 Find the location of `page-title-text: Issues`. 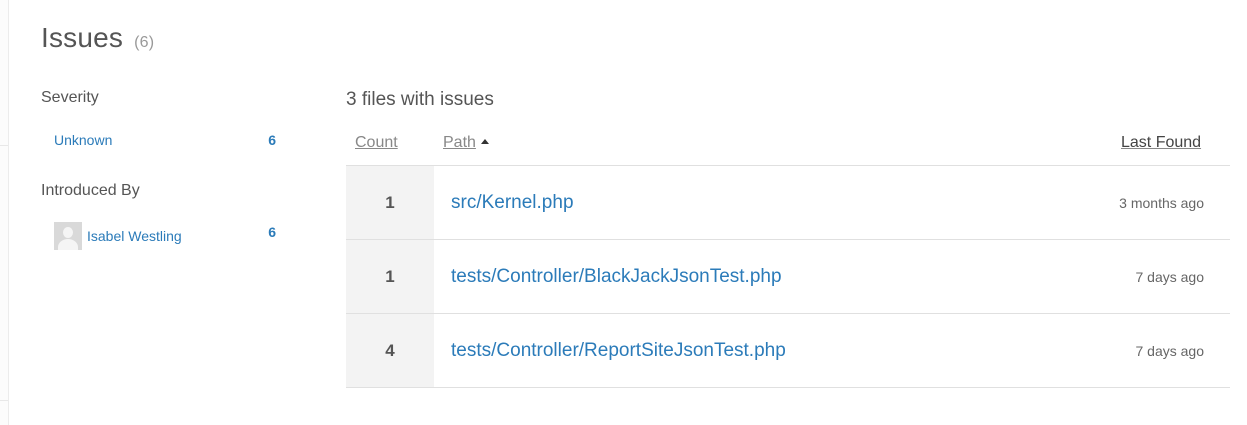

page-title-text: Issues is located at coordinates (82, 37).